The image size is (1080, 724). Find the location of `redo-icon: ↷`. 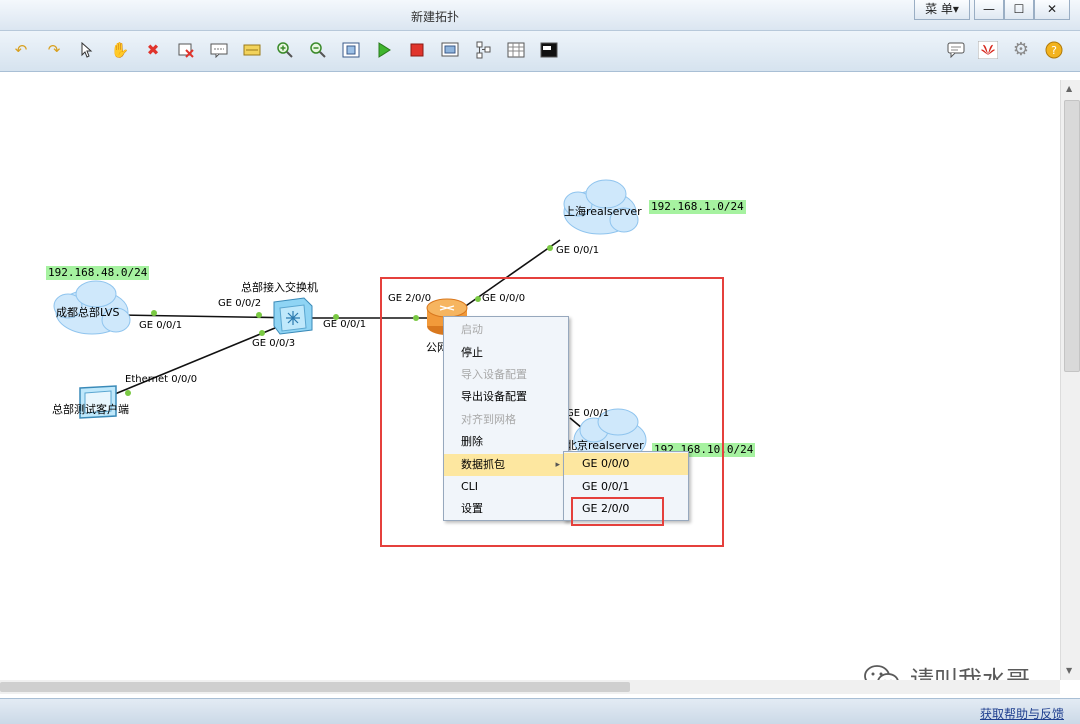

redo-icon: ↷ is located at coordinates (54, 50).